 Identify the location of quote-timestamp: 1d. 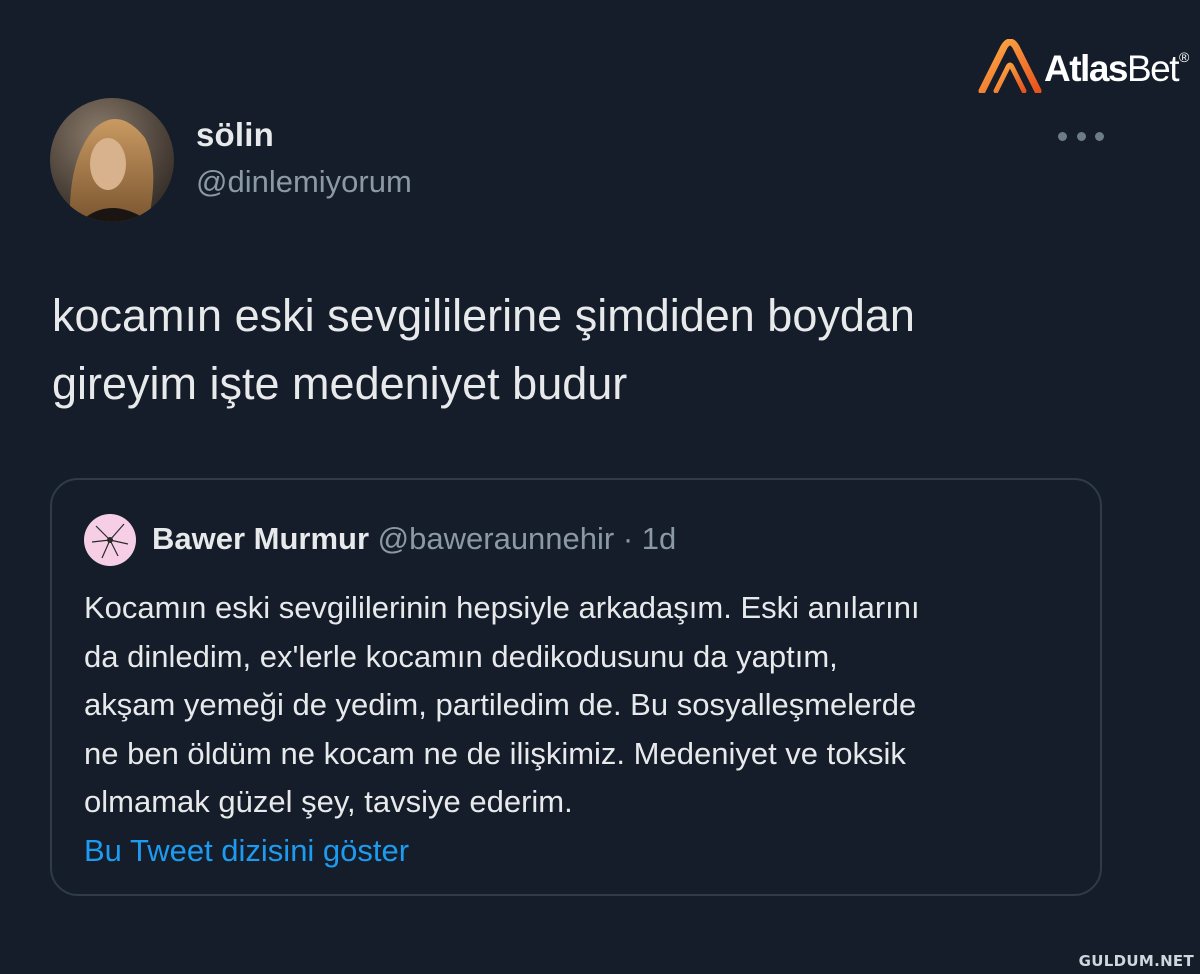
(659, 538).